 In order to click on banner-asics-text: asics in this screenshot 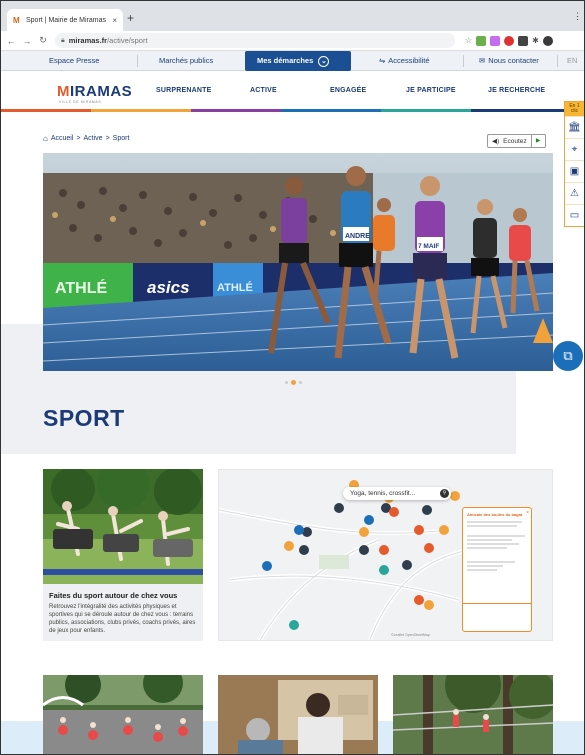, I will do `click(168, 287)`.